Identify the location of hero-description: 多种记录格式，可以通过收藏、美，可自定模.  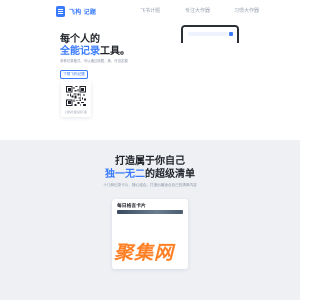
(94, 61).